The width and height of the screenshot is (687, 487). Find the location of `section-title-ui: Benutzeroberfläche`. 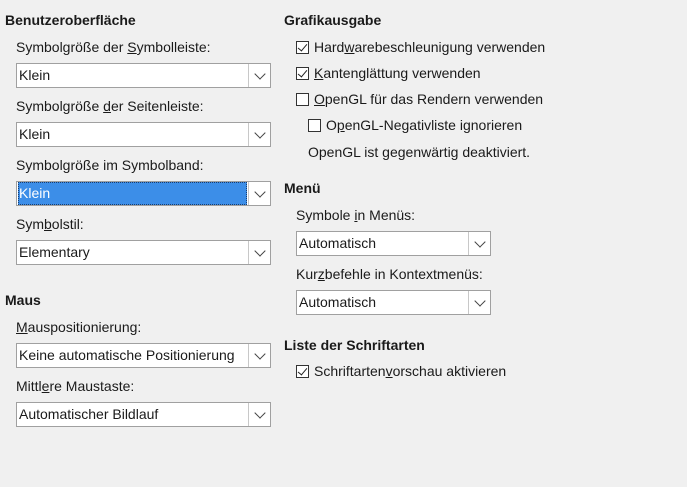

section-title-ui: Benutzeroberfläche is located at coordinates (70, 20).